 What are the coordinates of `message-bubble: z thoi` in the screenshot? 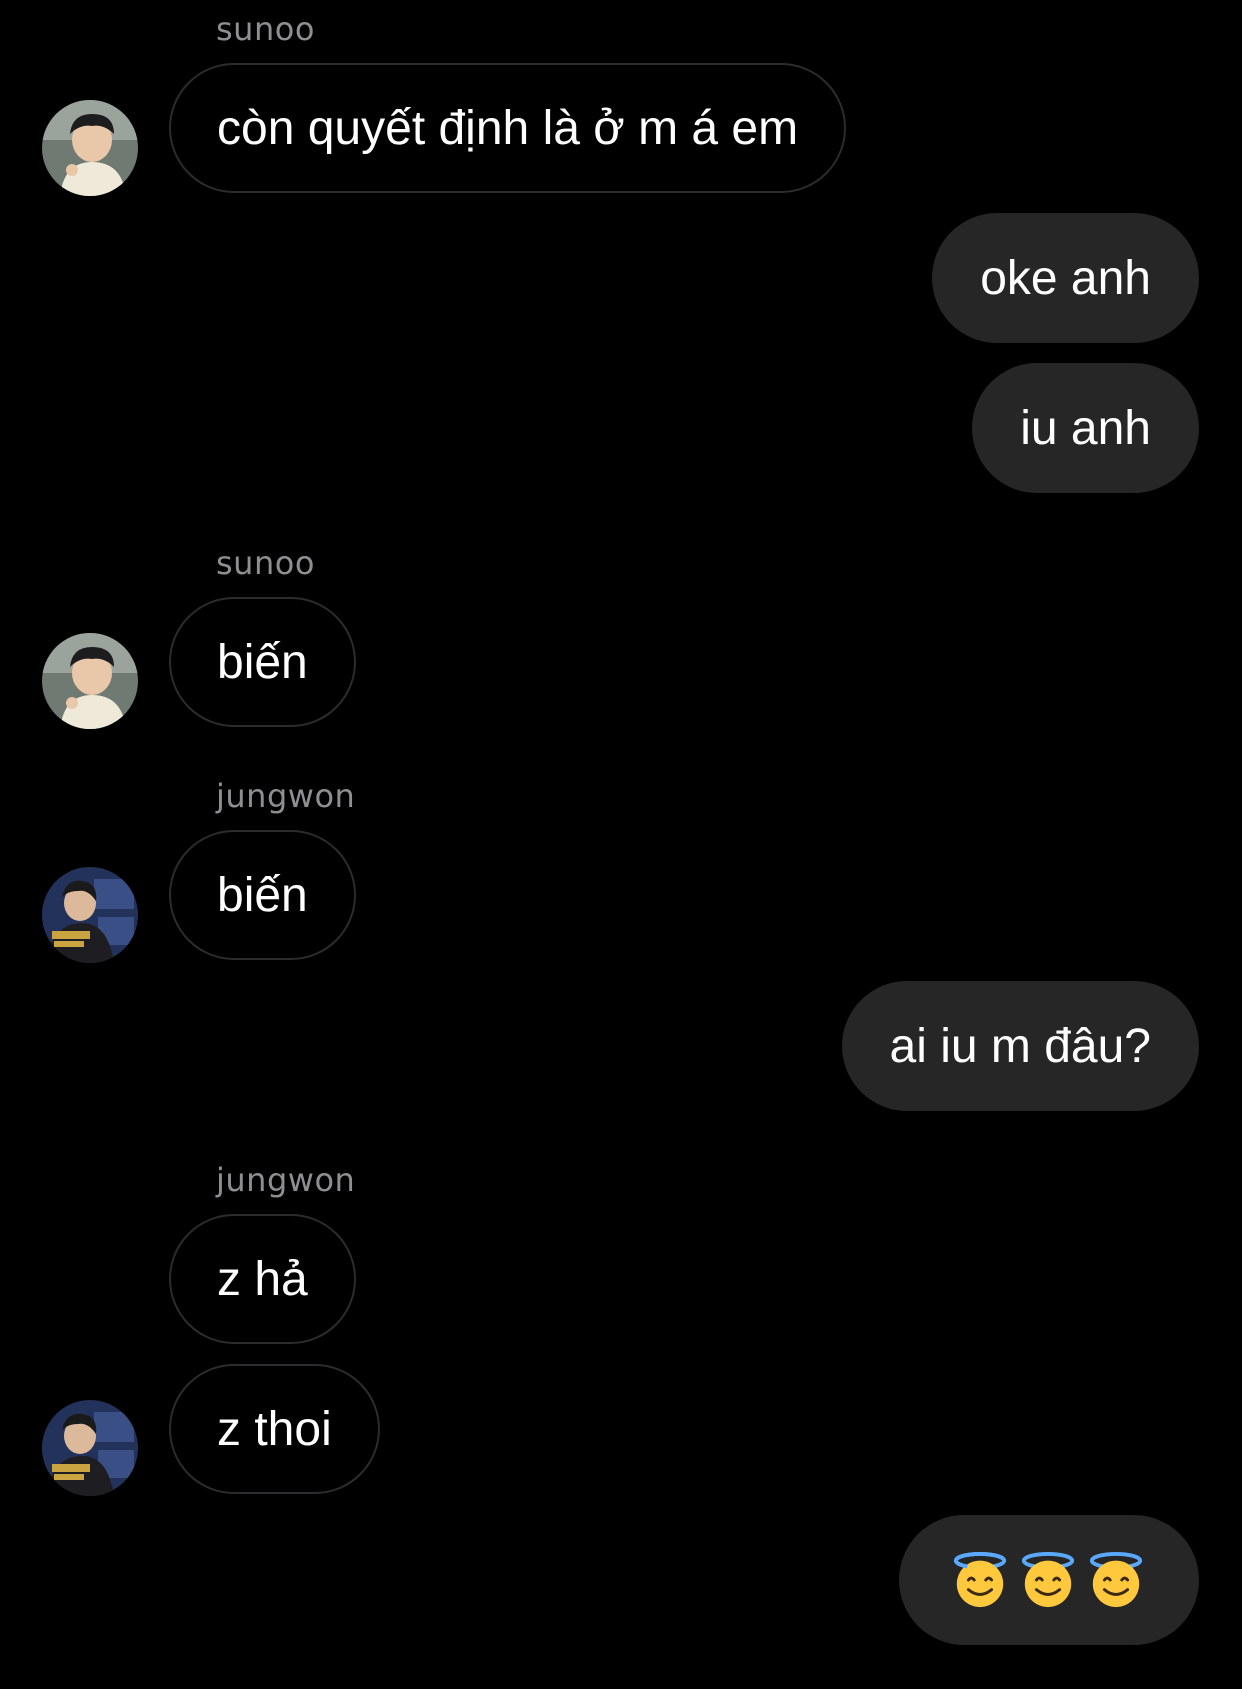 It's located at (274, 1429).